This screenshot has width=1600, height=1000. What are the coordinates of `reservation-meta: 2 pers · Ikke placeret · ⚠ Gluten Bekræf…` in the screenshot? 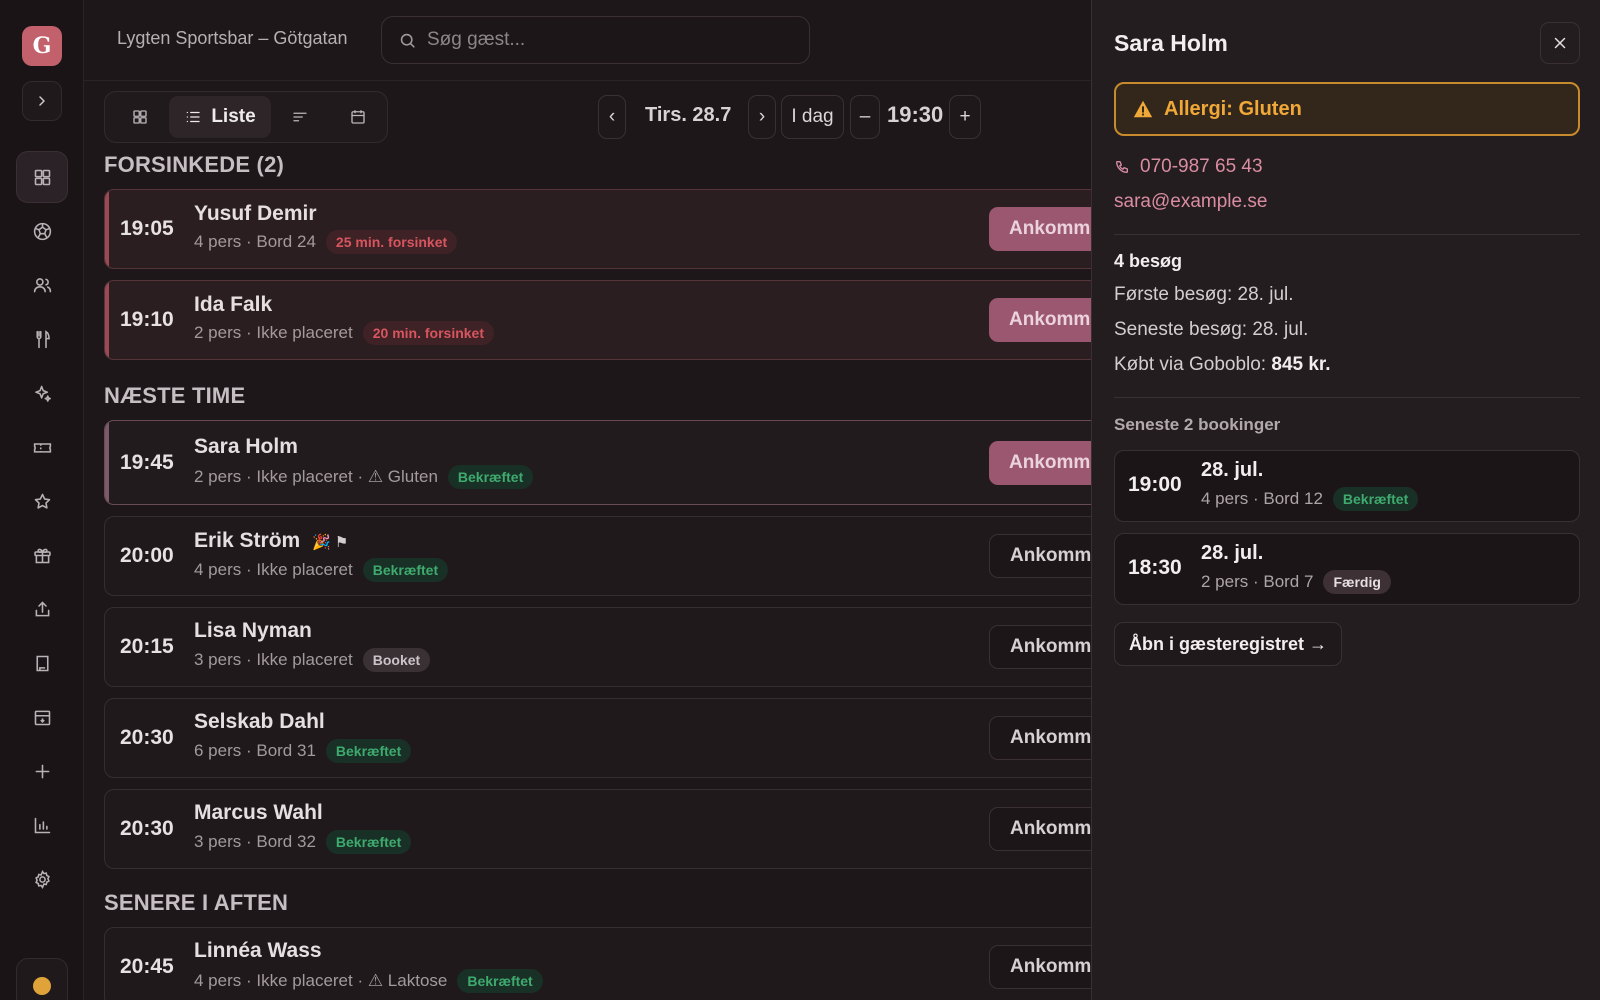 It's located at (364, 477).